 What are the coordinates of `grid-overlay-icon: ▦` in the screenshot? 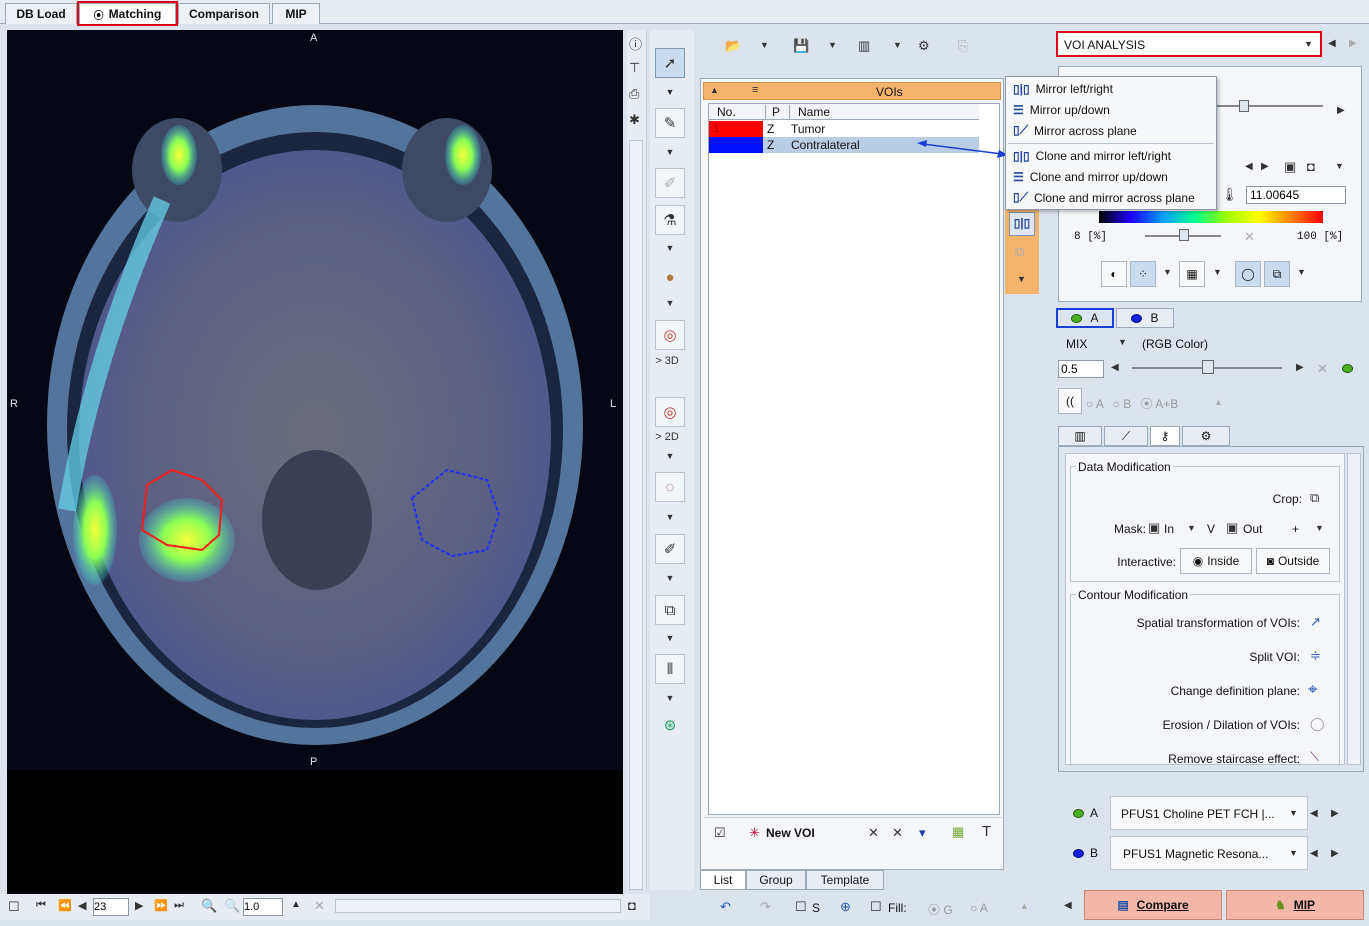 It's located at (1192, 274).